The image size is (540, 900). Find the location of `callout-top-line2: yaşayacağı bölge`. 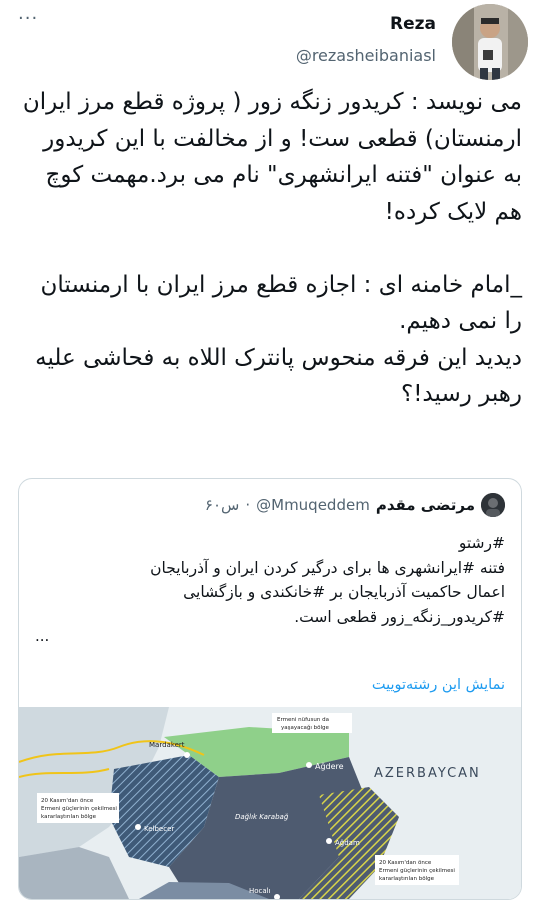

callout-top-line2: yaşayacağı bölge is located at coordinates (305, 727).